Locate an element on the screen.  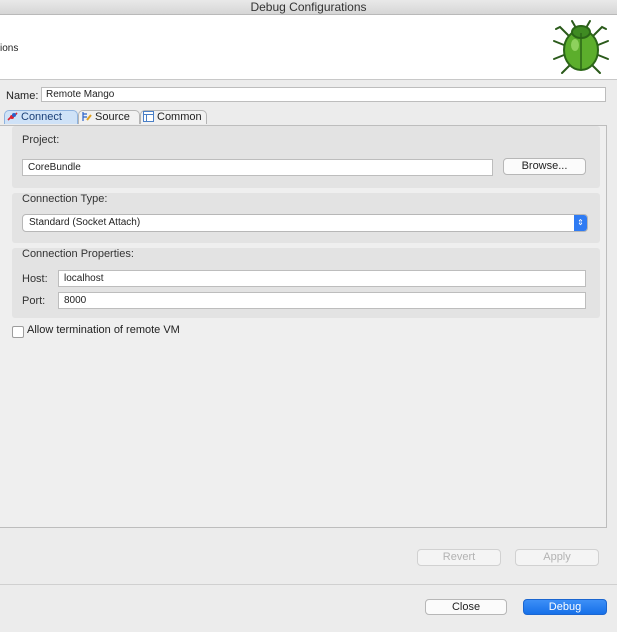
port-label: Port: is located at coordinates (34, 301).